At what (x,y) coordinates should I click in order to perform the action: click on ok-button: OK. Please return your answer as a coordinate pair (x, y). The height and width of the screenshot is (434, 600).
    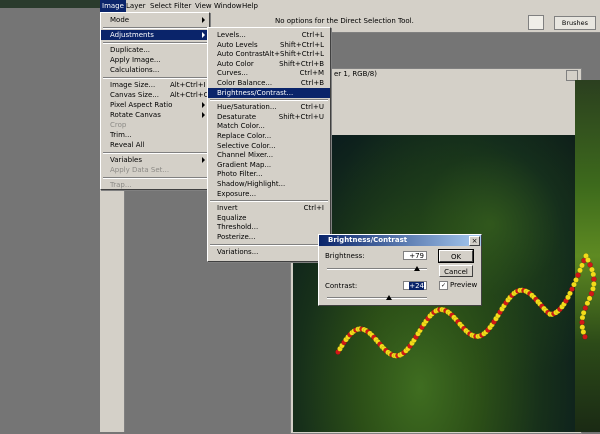
    Looking at the image, I should click on (456, 256).